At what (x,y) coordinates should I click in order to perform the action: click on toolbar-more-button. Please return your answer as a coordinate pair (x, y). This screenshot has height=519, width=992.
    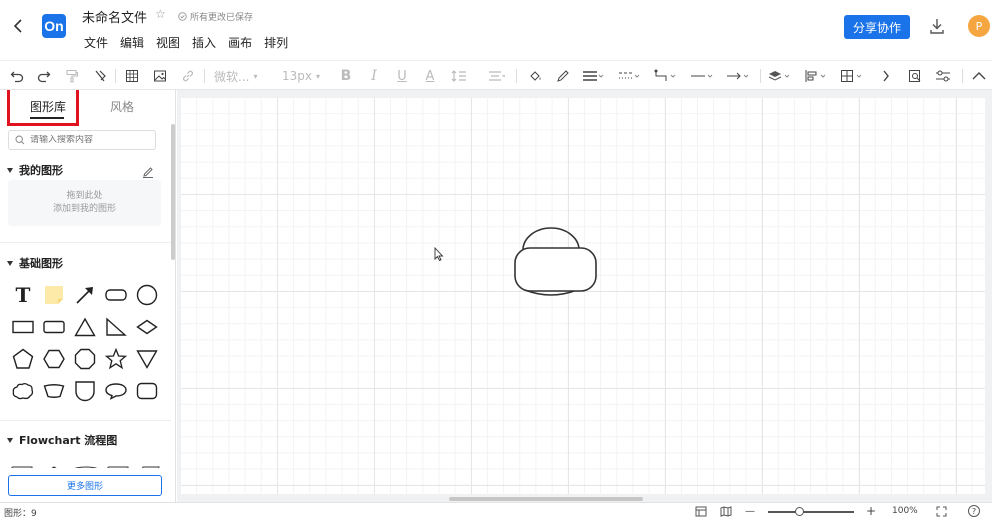
    Looking at the image, I should click on (886, 76).